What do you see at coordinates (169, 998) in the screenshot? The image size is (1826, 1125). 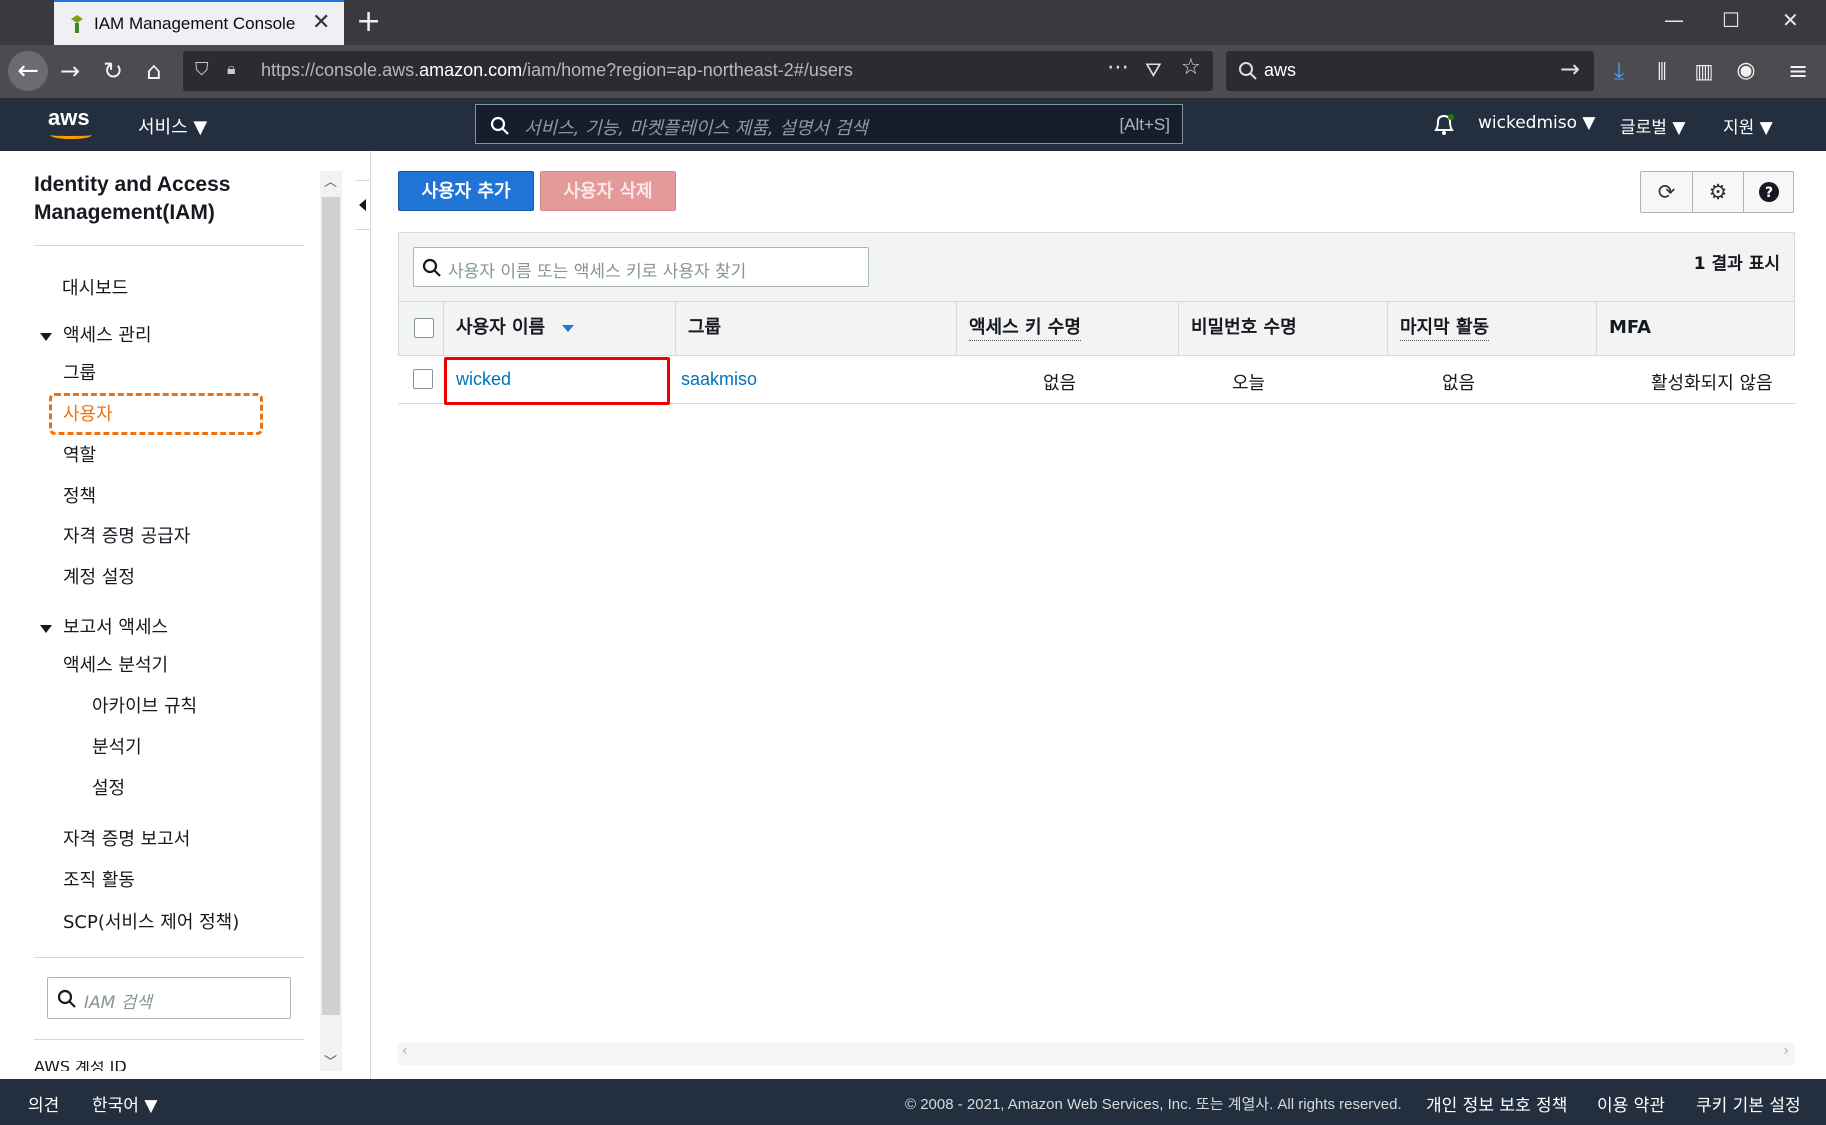 I see `iam-search-input: IAM 검색` at bounding box center [169, 998].